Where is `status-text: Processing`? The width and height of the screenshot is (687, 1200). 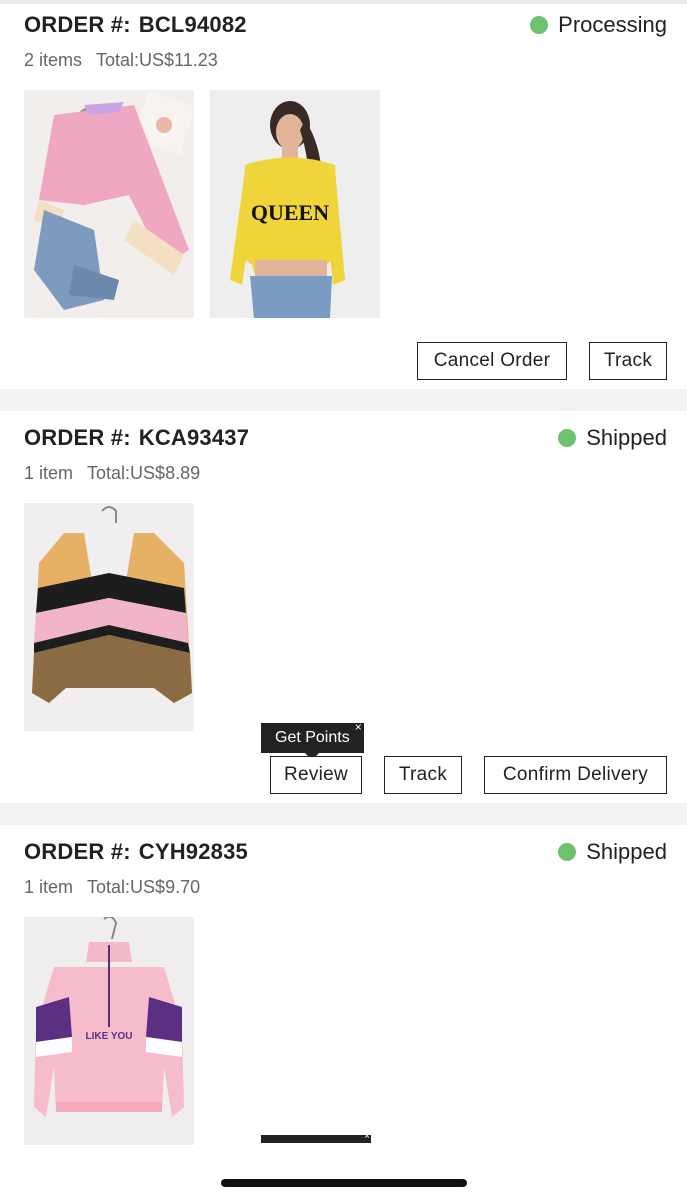
status-text: Processing is located at coordinates (612, 24).